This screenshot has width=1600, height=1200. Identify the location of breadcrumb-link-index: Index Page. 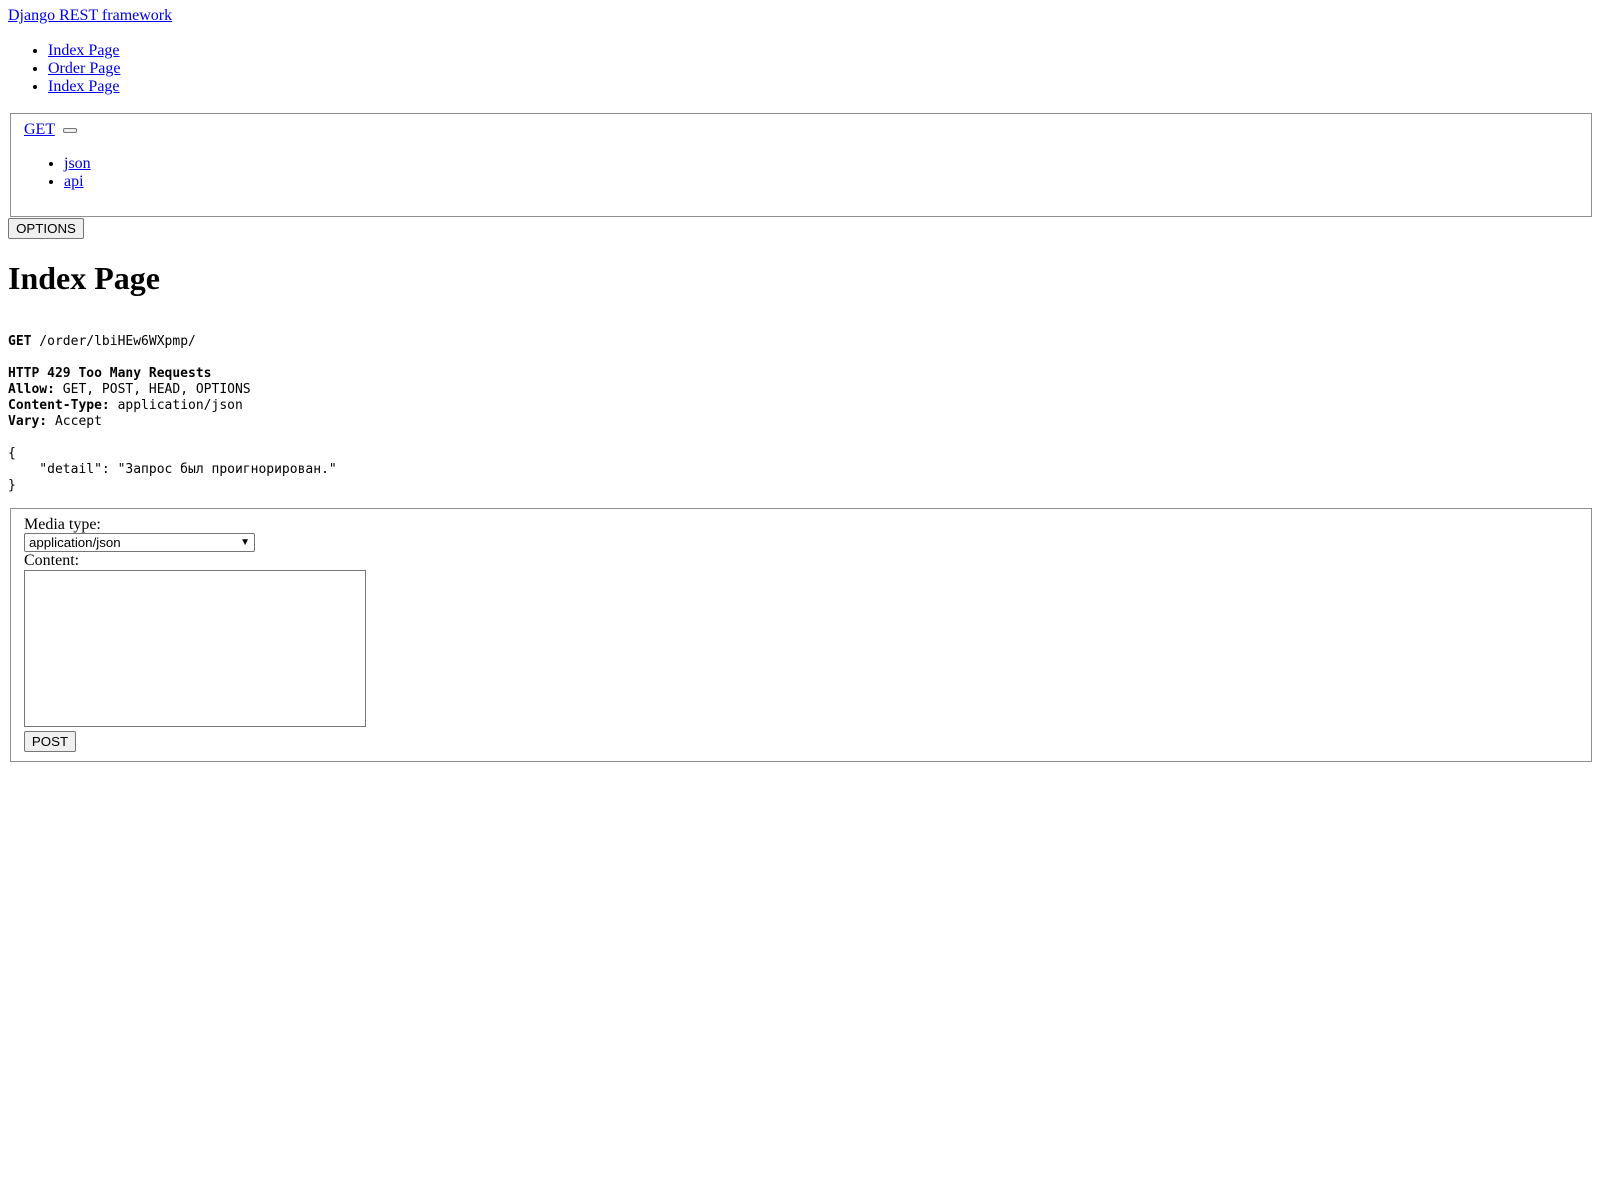
(84, 50).